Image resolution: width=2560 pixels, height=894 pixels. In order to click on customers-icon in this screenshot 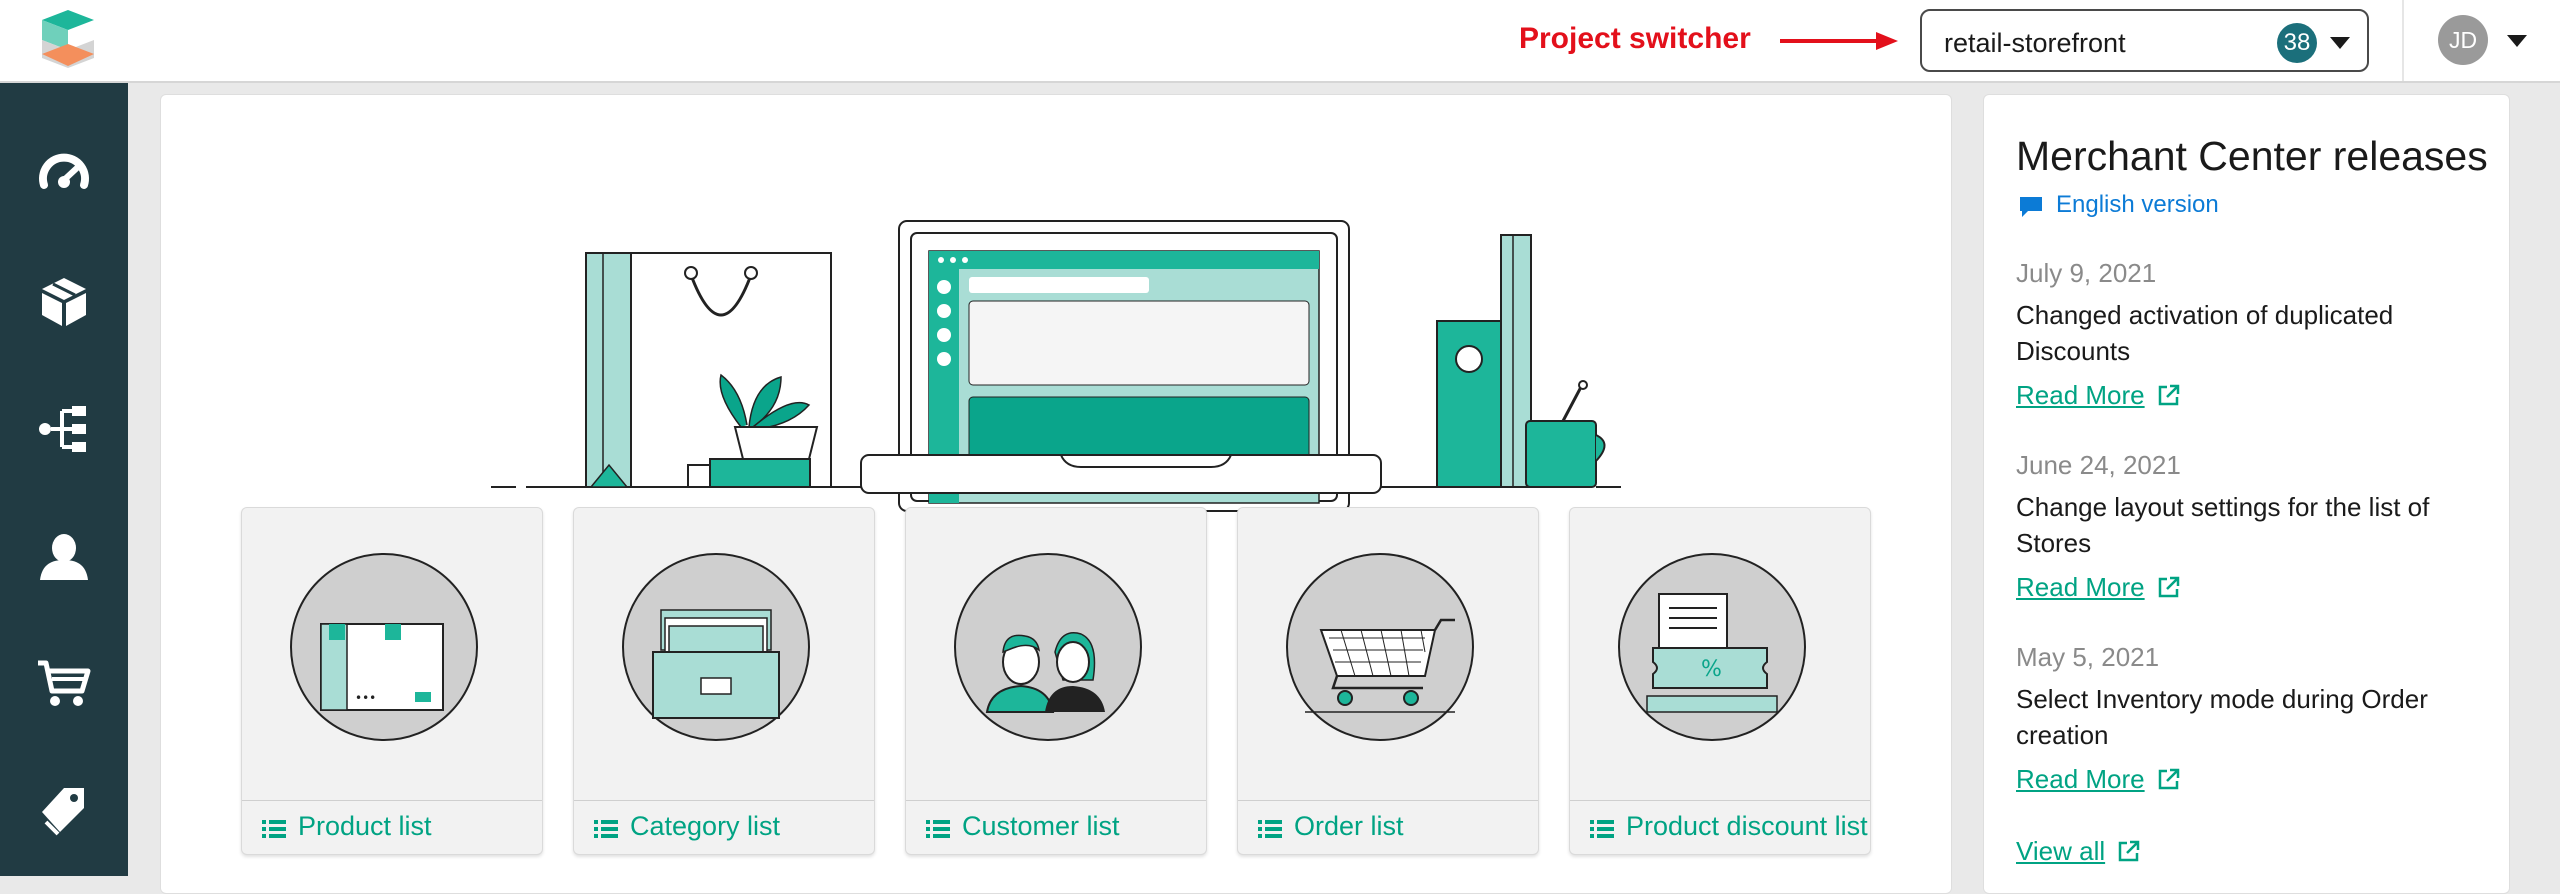, I will do `click(1048, 647)`.